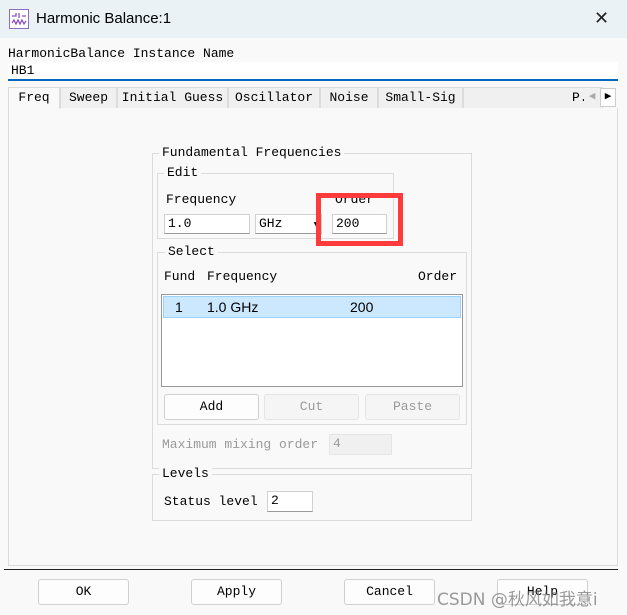 This screenshot has width=627, height=615. I want to click on close-icon: ✕, so click(601, 18).